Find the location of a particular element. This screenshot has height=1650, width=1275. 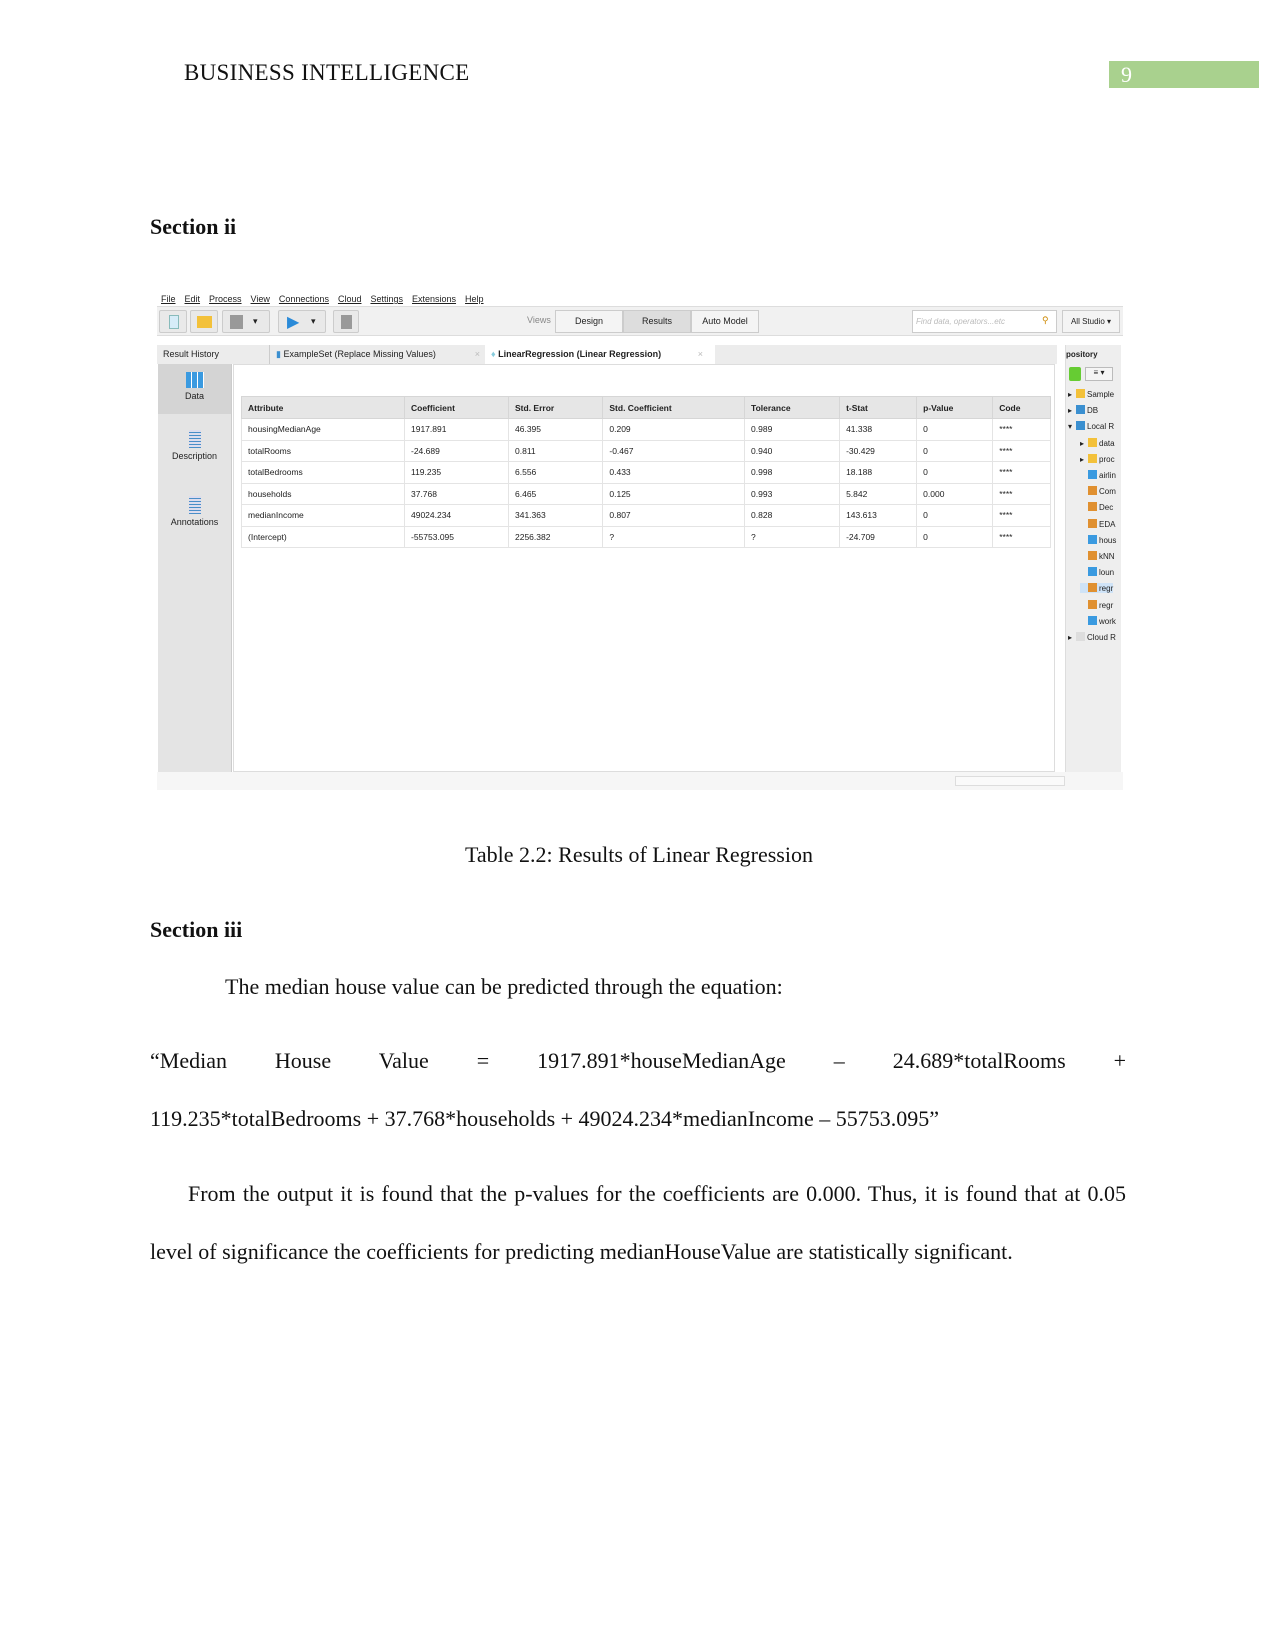

column-header: Code is located at coordinates (1021, 407).